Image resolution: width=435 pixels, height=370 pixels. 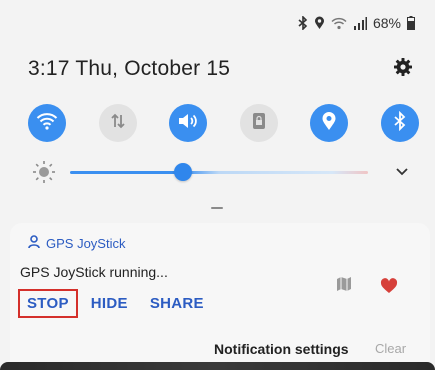 I want to click on drag-handle, so click(x=217, y=208).